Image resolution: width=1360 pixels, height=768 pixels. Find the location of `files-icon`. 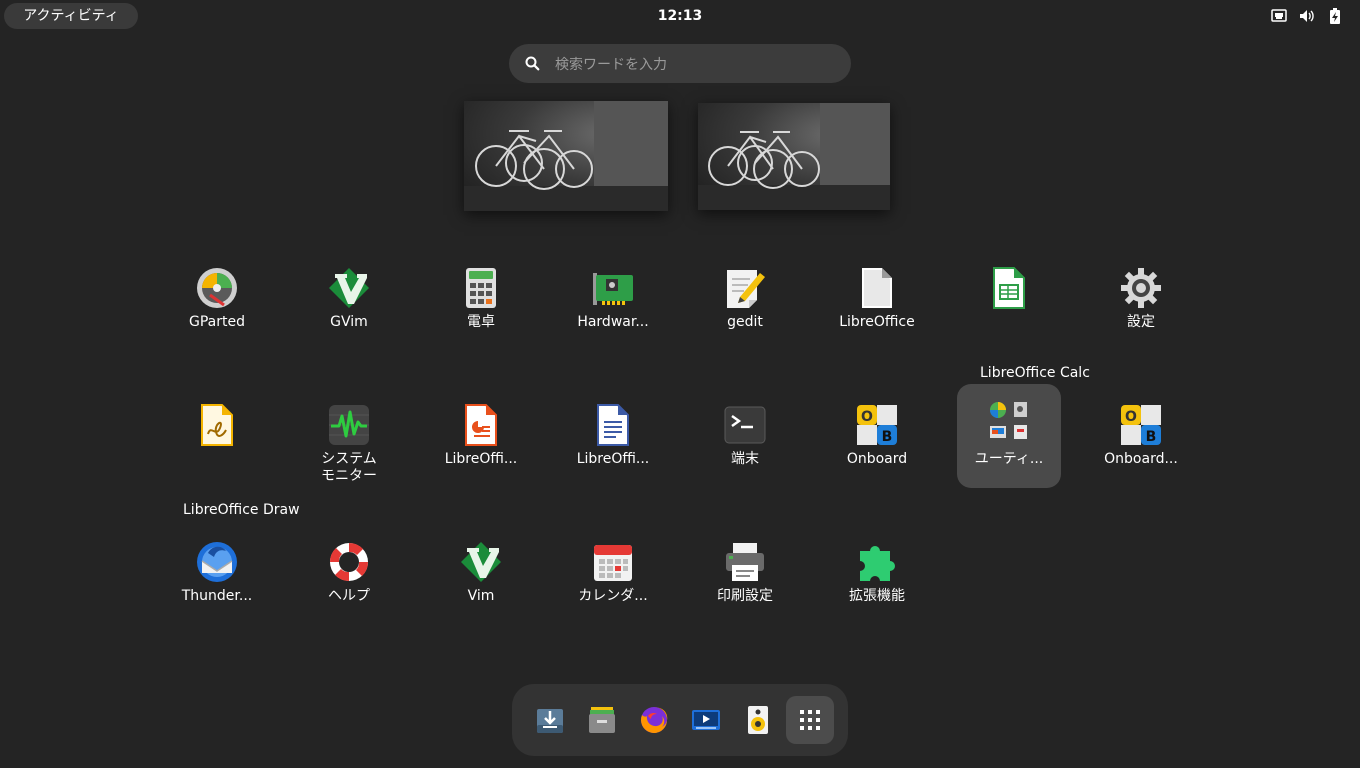

files-icon is located at coordinates (602, 720).